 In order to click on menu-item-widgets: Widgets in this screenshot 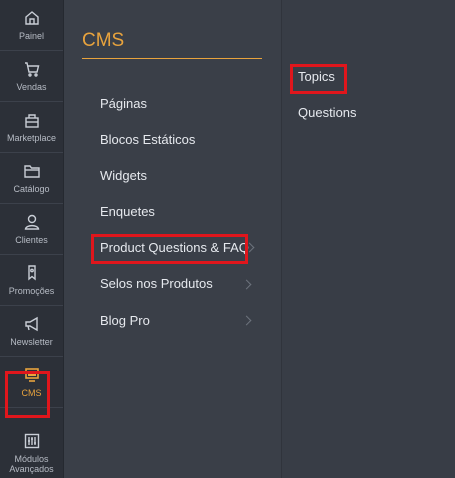, I will do `click(123, 175)`.